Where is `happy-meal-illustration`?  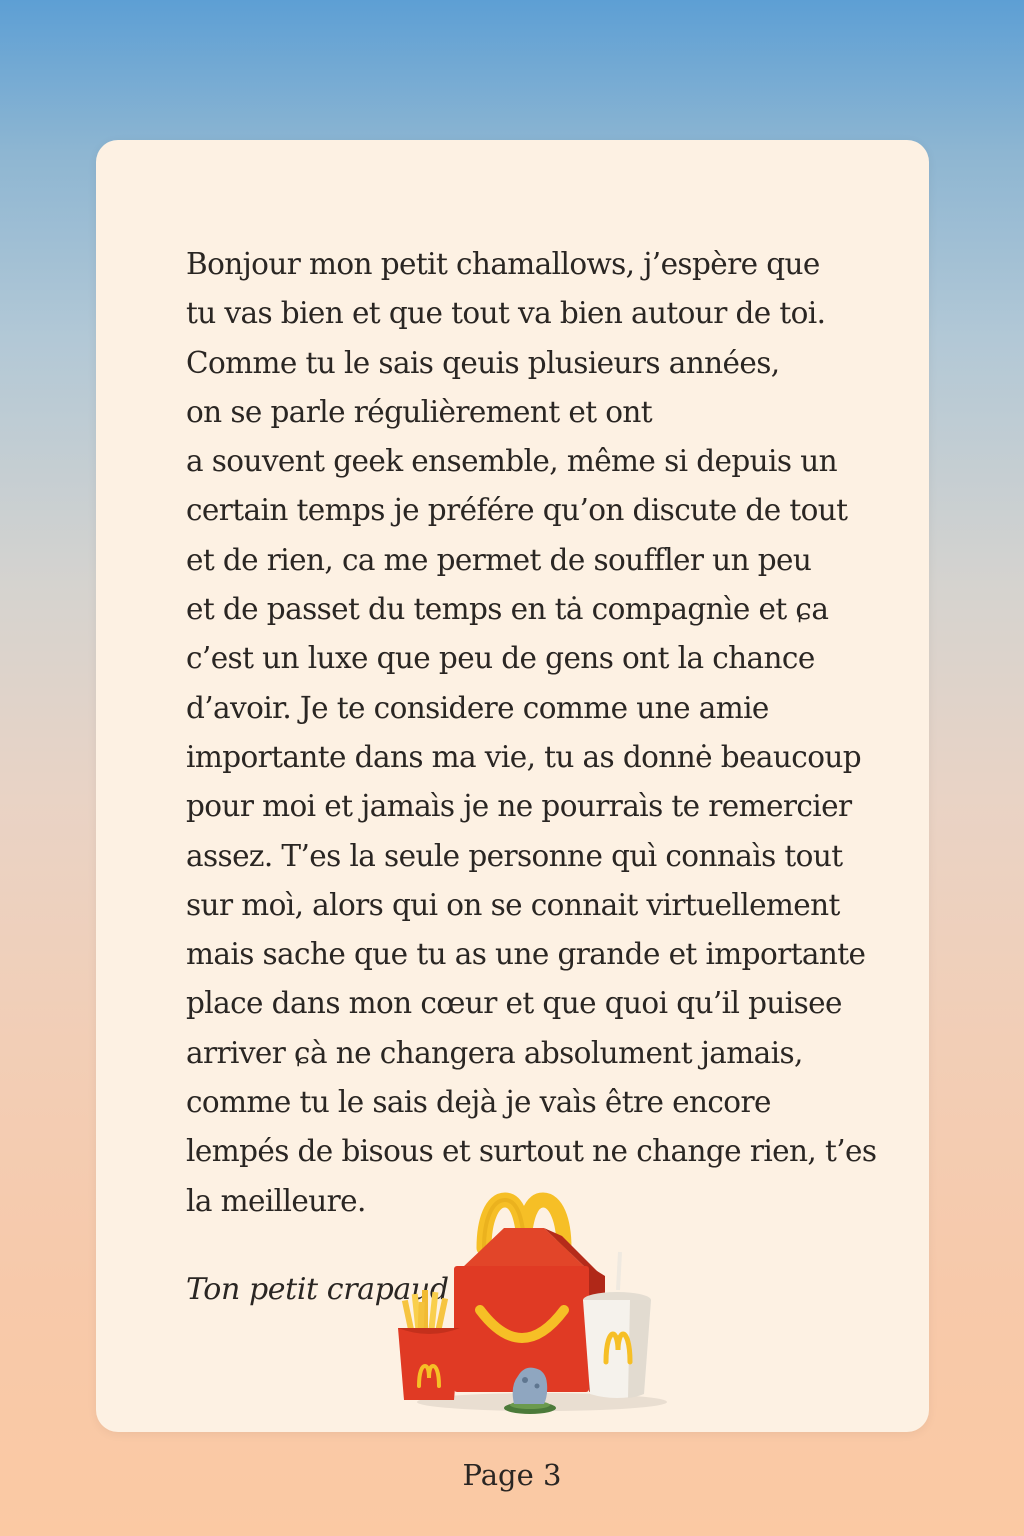
happy-meal-illustration is located at coordinates (532, 1303).